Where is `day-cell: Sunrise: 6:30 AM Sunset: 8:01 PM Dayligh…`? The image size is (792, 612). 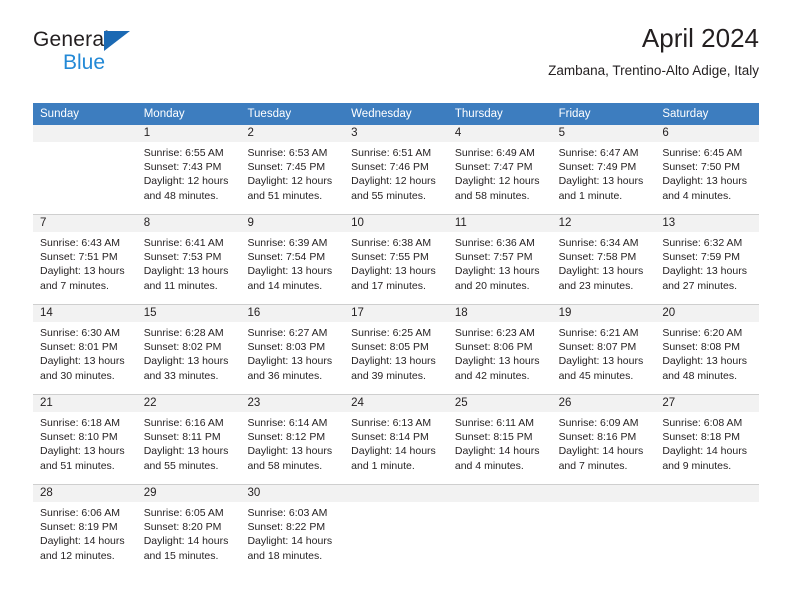
day-cell: Sunrise: 6:30 AM Sunset: 8:01 PM Dayligh… is located at coordinates (85, 358).